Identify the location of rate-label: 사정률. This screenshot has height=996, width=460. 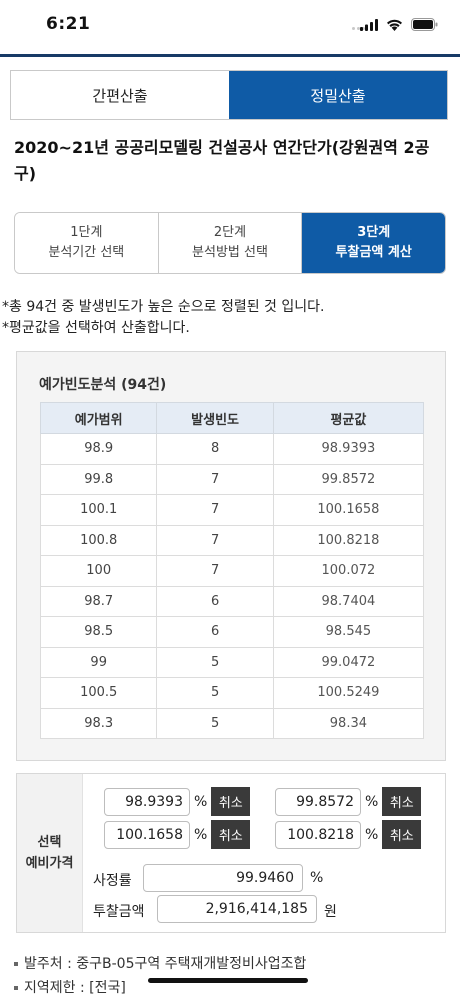
(112, 881).